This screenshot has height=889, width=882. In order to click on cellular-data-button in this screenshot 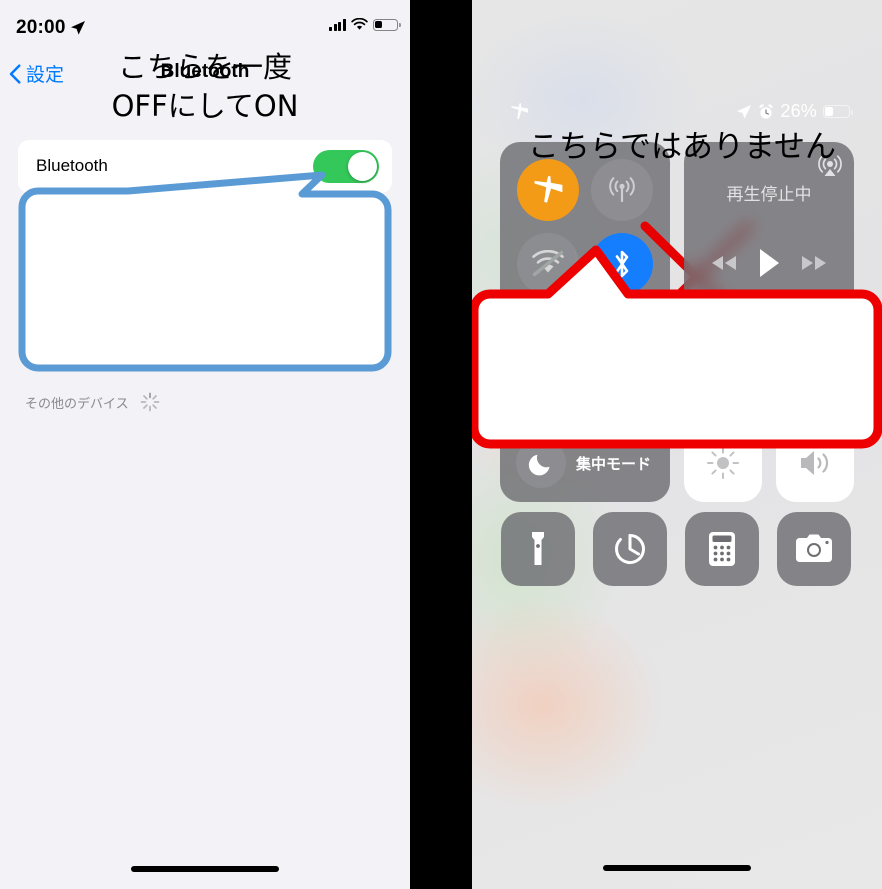, I will do `click(622, 190)`.